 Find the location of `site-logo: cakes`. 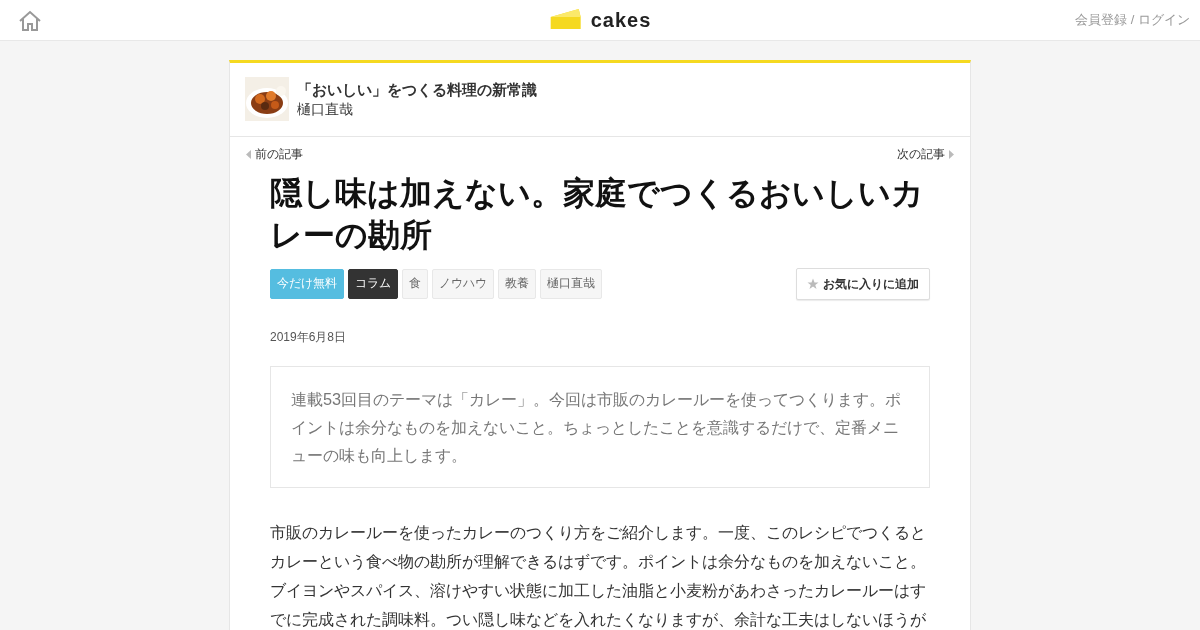

site-logo: cakes is located at coordinates (600, 20).